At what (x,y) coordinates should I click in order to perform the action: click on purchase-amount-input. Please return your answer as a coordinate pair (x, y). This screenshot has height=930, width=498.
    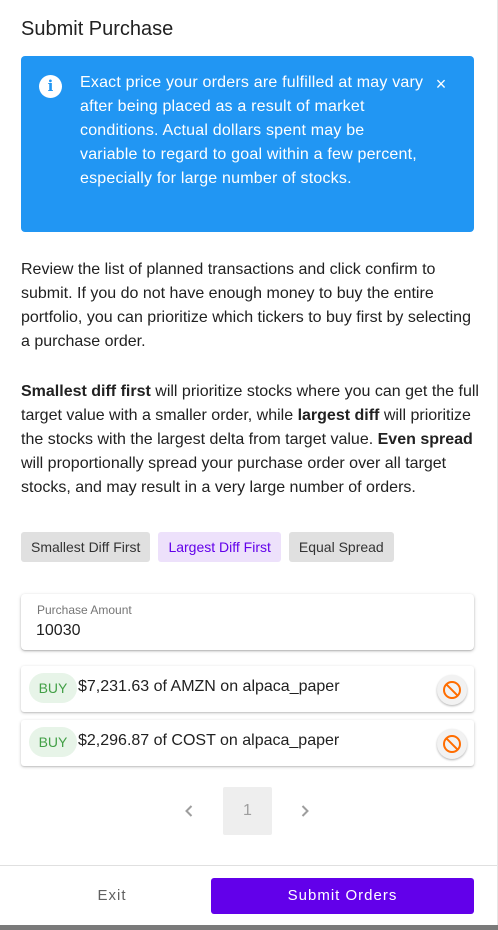
    Looking at the image, I should click on (246, 631).